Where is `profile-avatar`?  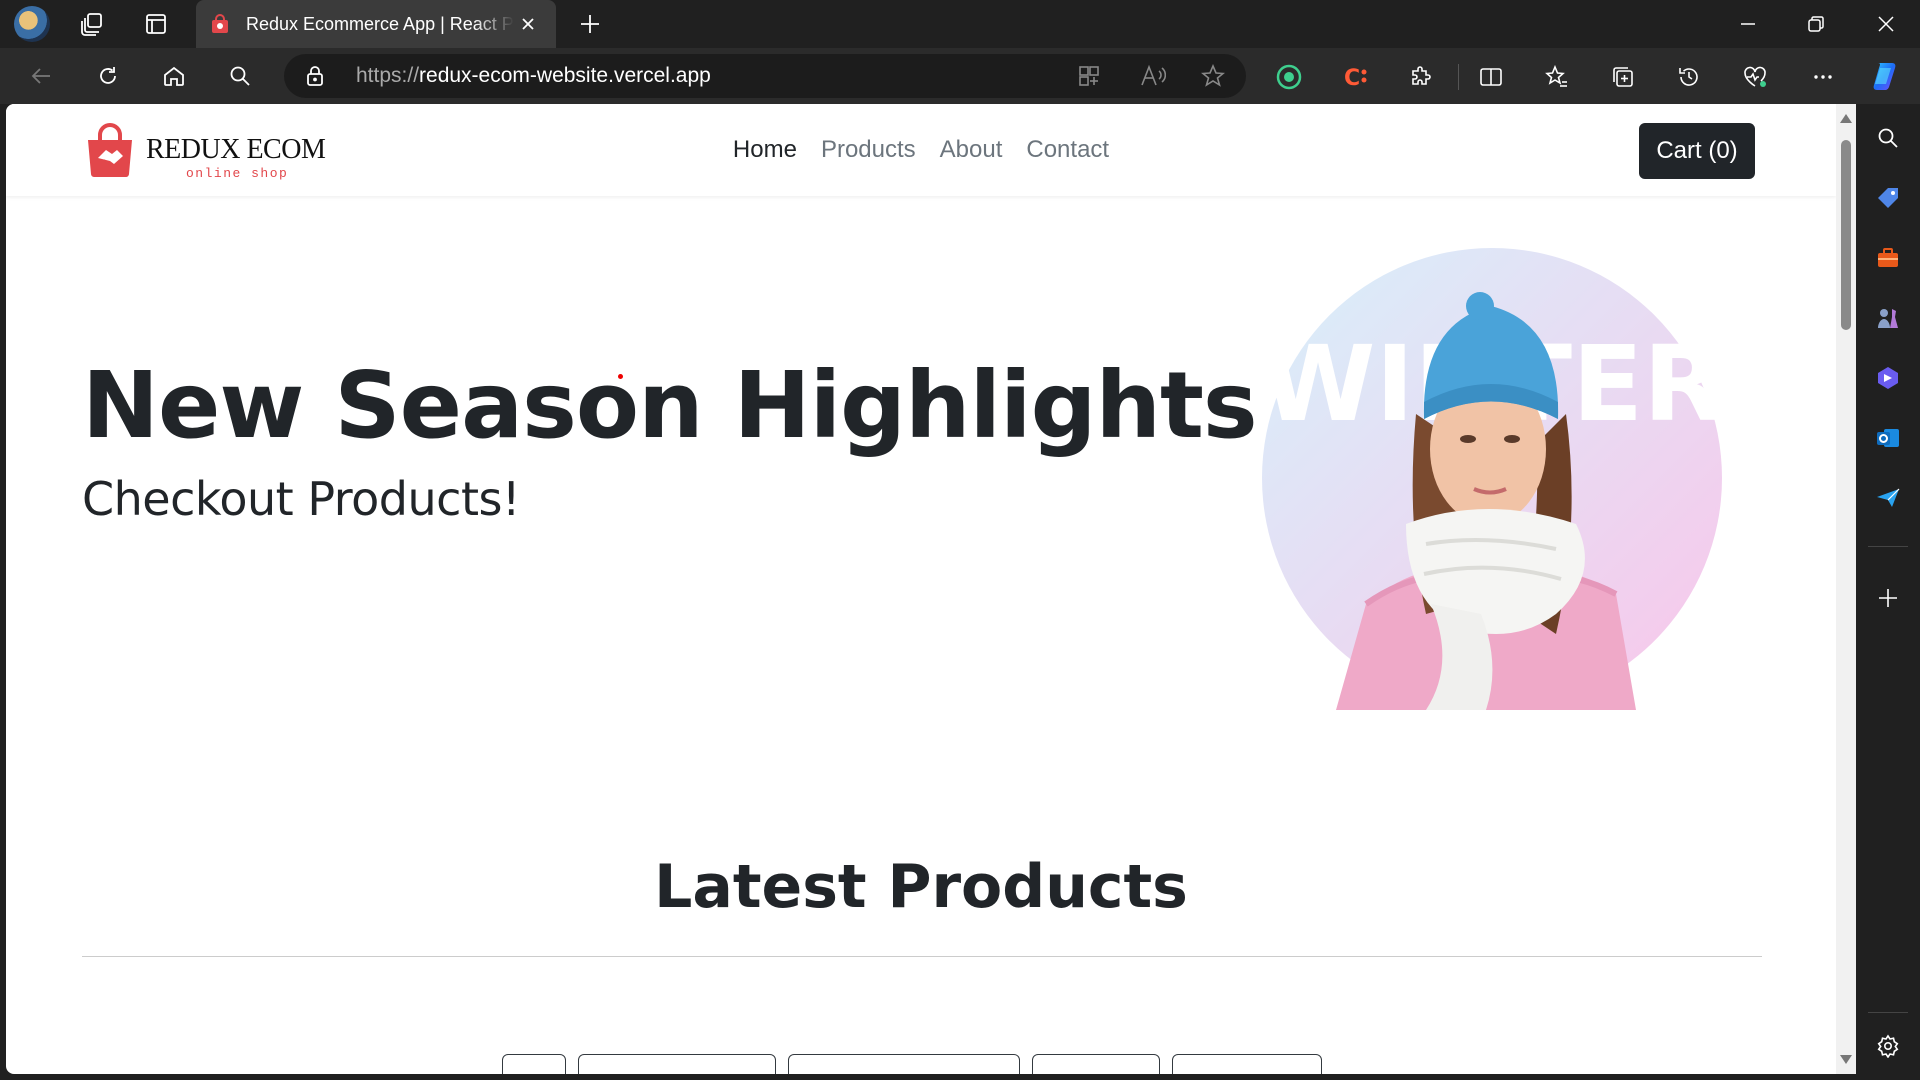
profile-avatar is located at coordinates (32, 24).